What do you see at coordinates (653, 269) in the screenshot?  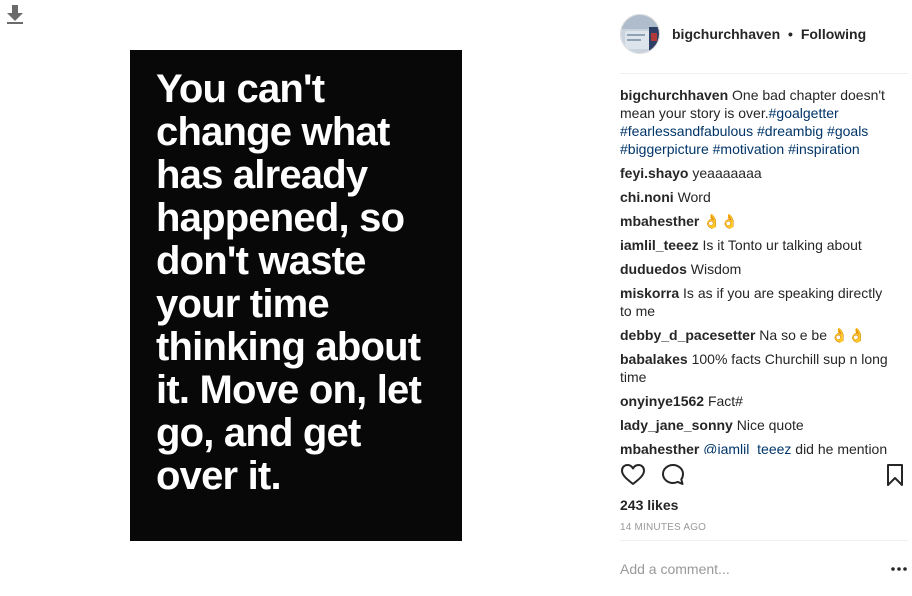 I see `comment-username: duduedos` at bounding box center [653, 269].